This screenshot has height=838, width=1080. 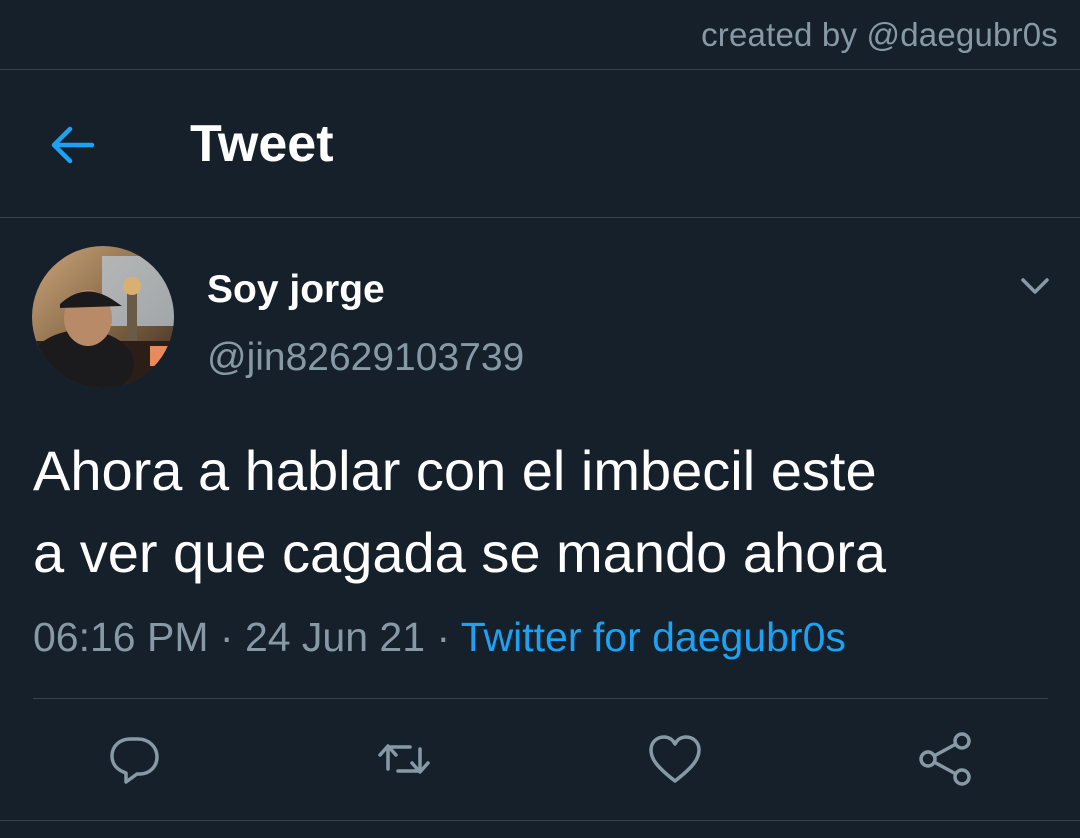 I want to click on chevron-down-icon, so click(x=1035, y=286).